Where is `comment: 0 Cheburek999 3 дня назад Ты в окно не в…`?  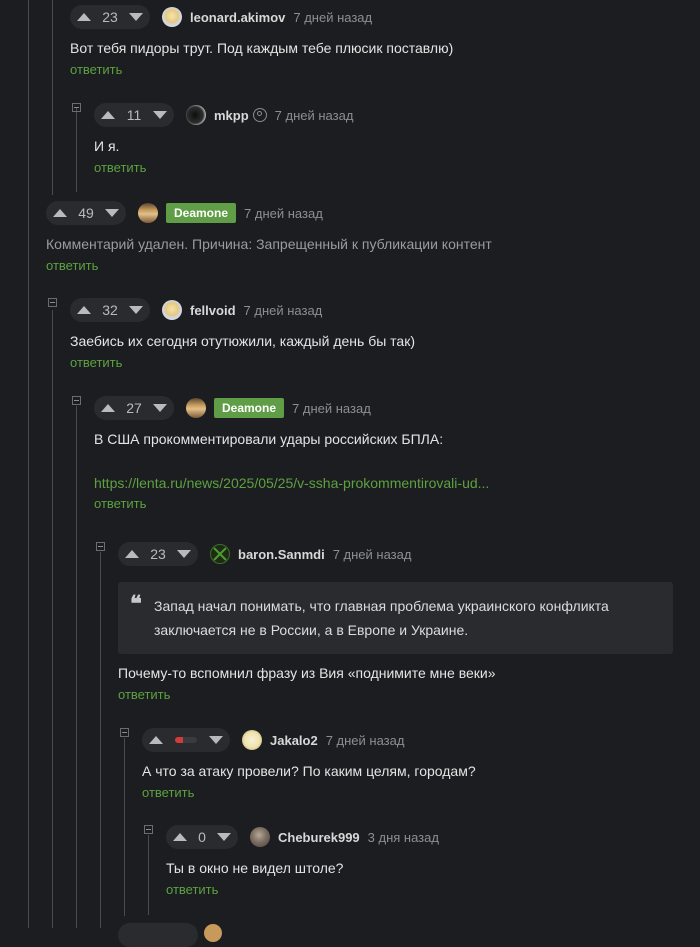 comment: 0 Cheburek999 3 дня назад Ты в окно не в… is located at coordinates (302, 861).